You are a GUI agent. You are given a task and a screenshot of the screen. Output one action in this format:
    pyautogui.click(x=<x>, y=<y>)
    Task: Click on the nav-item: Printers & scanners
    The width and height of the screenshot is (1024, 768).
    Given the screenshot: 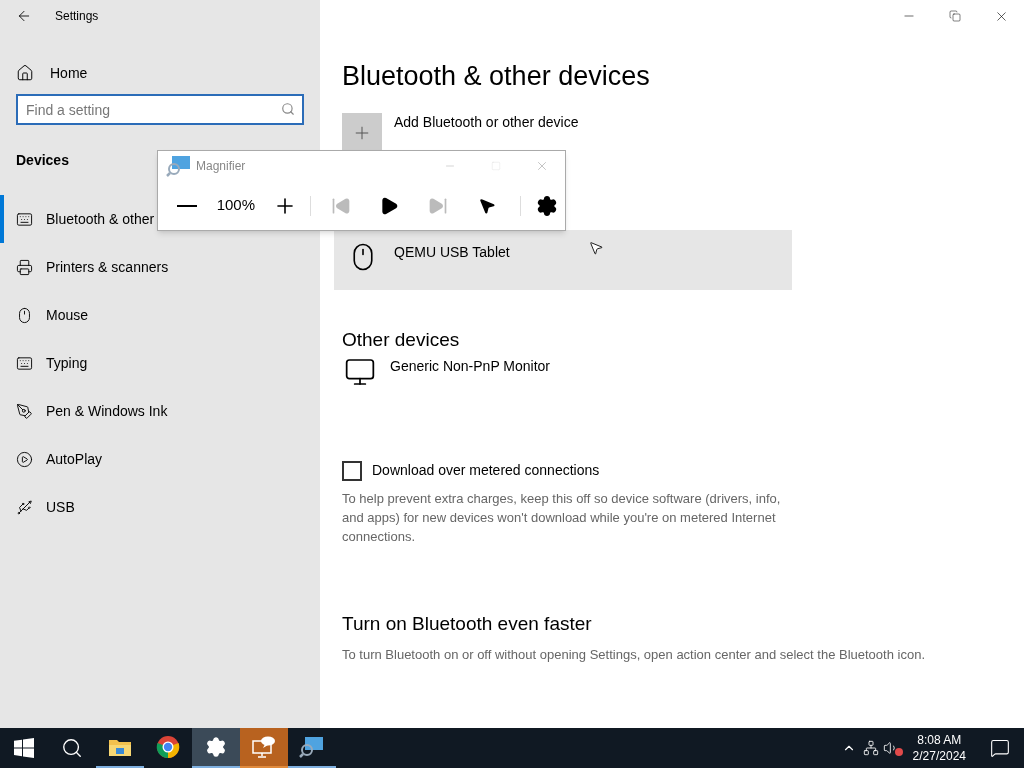 What is the action you would take?
    pyautogui.click(x=160, y=267)
    